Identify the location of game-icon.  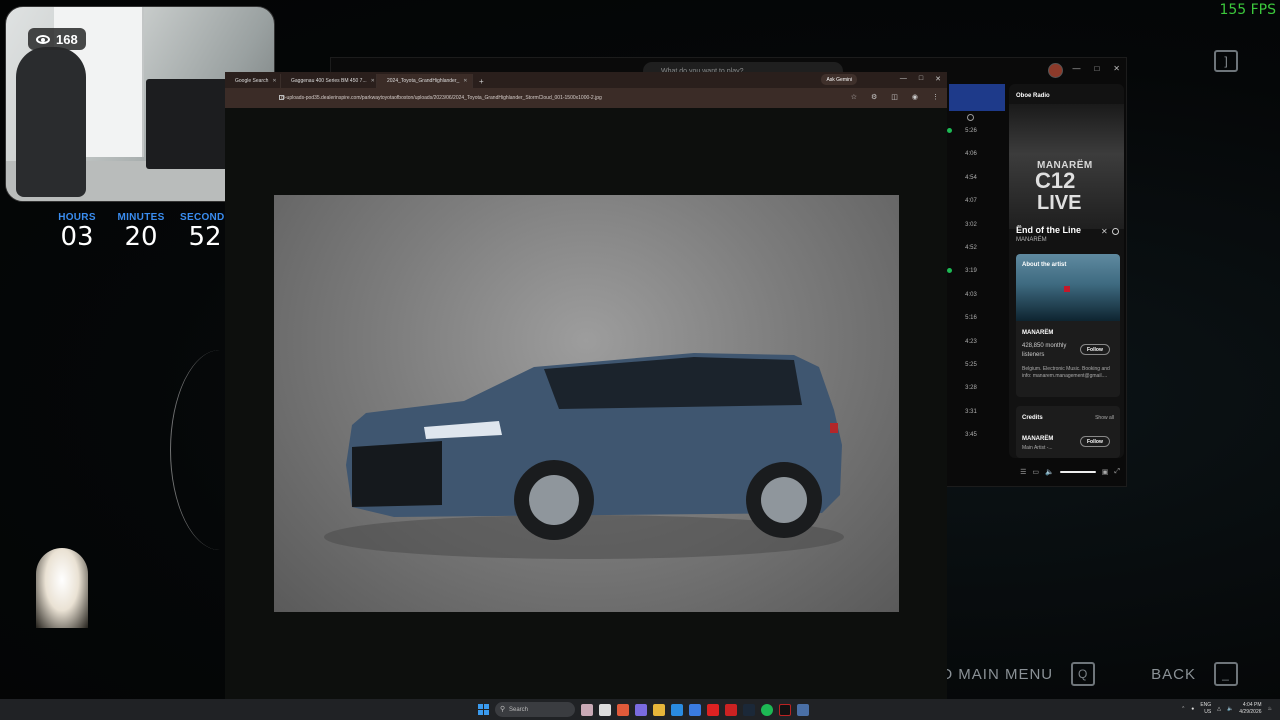
(785, 709).